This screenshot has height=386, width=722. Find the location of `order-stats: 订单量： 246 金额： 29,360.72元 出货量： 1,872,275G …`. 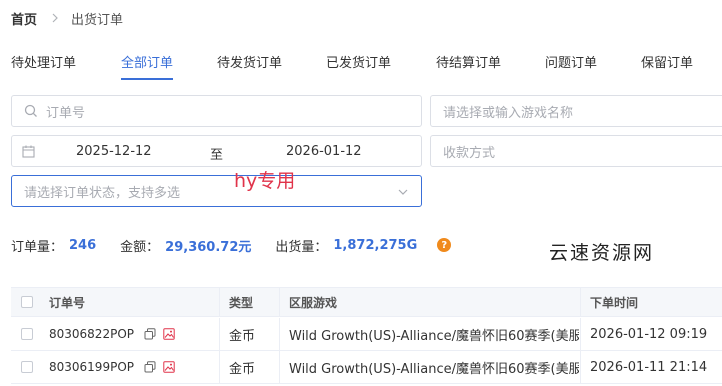

order-stats: 订单量： 246 金额： 29,360.72元 出货量： 1,872,275G … is located at coordinates (231, 245).